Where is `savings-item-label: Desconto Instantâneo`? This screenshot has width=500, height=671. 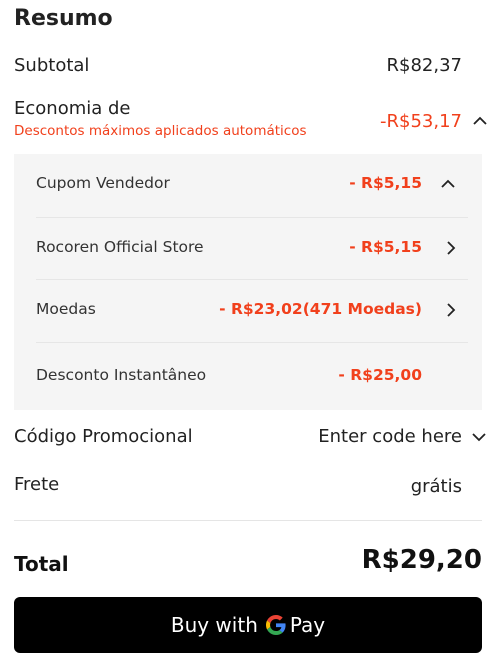
savings-item-label: Desconto Instantâneo is located at coordinates (121, 375).